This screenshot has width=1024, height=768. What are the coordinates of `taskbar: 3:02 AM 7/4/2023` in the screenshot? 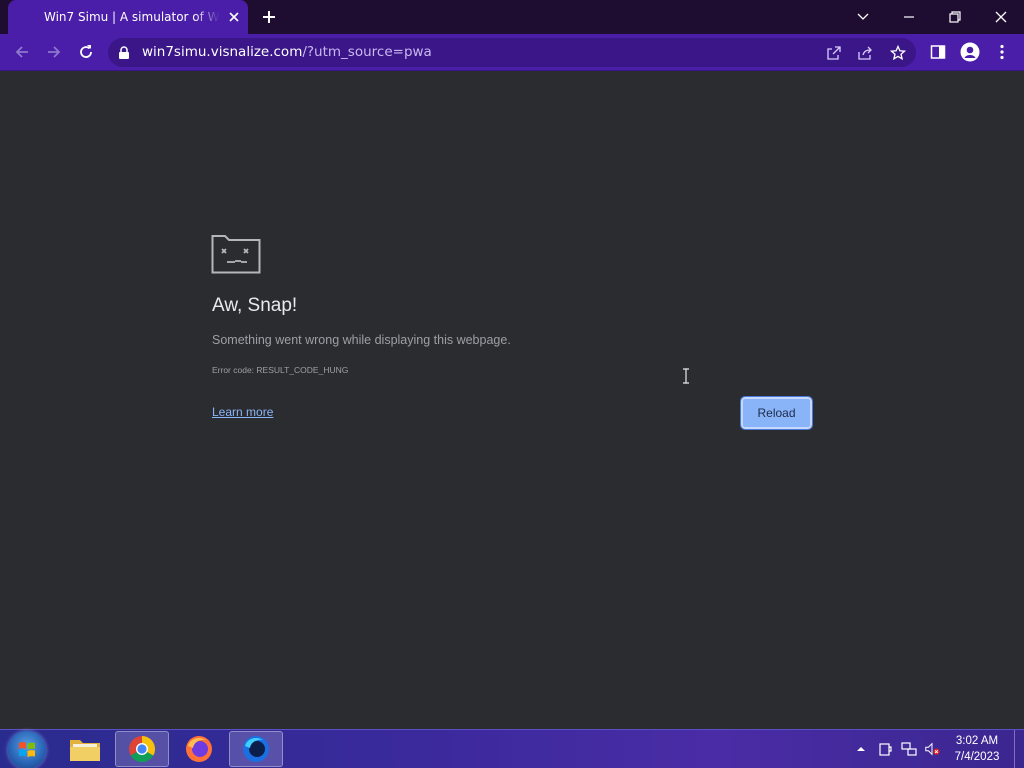 It's located at (512, 748).